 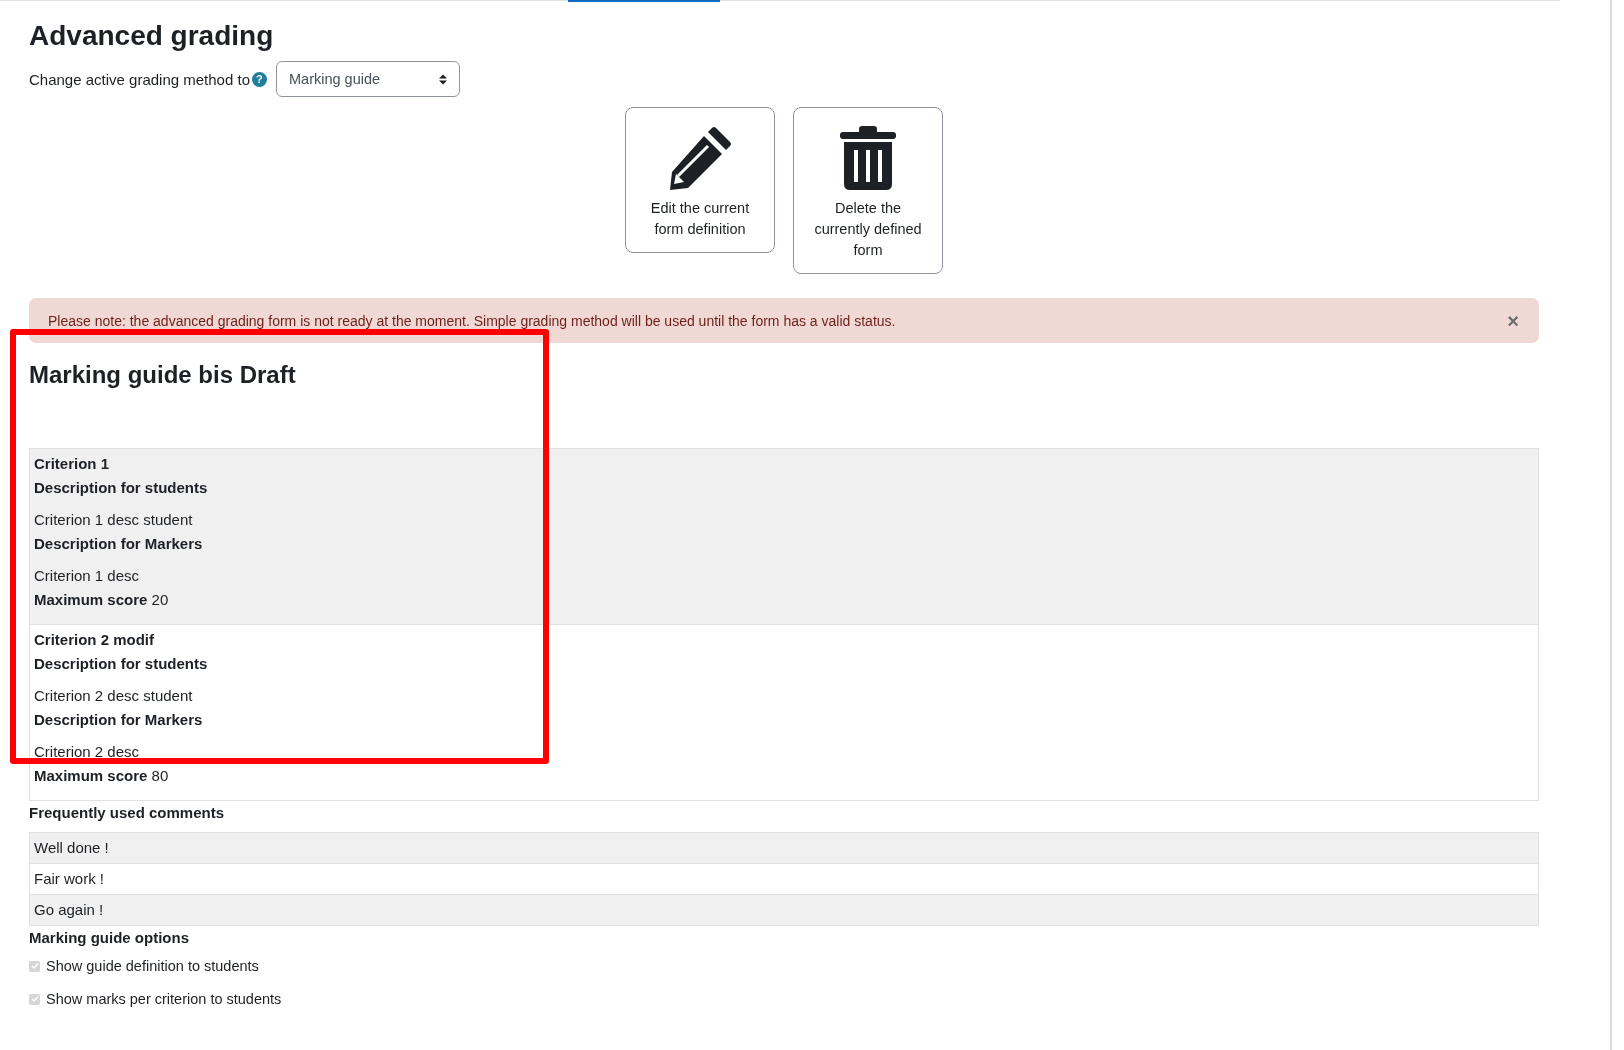 I want to click on option-label: Show marks per criterion to students, so click(x=164, y=999).